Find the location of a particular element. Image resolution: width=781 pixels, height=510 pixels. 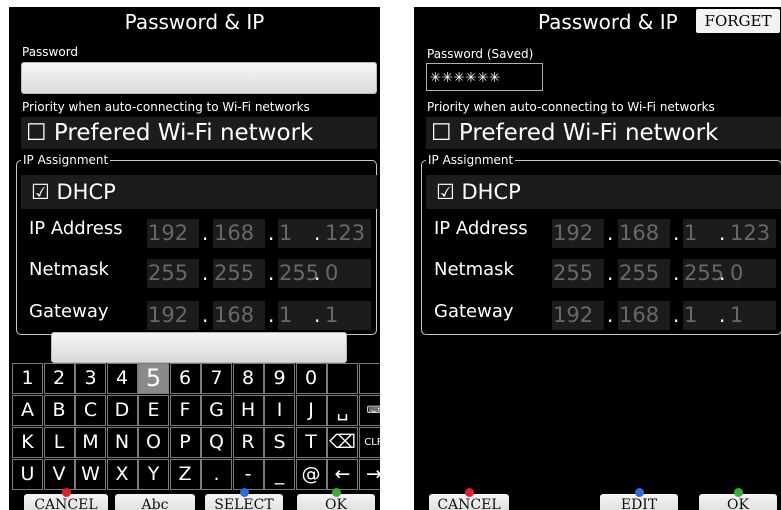

key--: - is located at coordinates (248, 474).